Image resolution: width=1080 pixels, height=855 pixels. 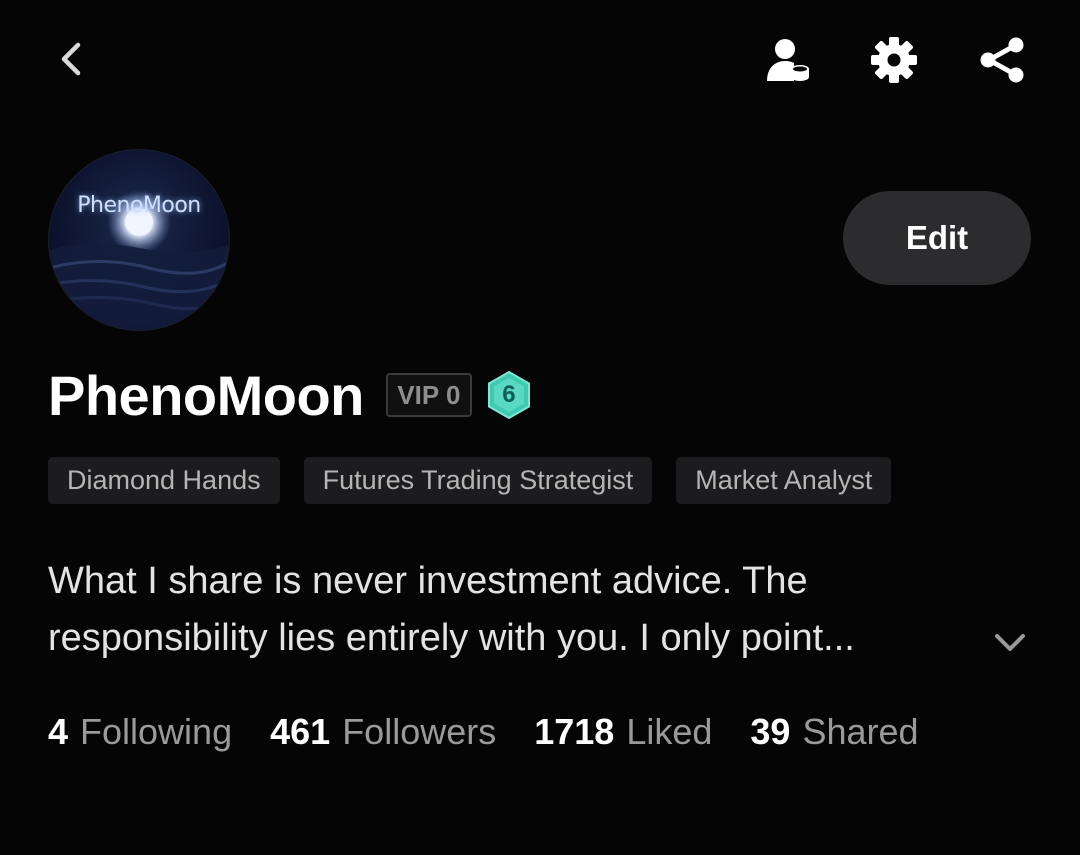 What do you see at coordinates (540, 60) in the screenshot?
I see `top-bar` at bounding box center [540, 60].